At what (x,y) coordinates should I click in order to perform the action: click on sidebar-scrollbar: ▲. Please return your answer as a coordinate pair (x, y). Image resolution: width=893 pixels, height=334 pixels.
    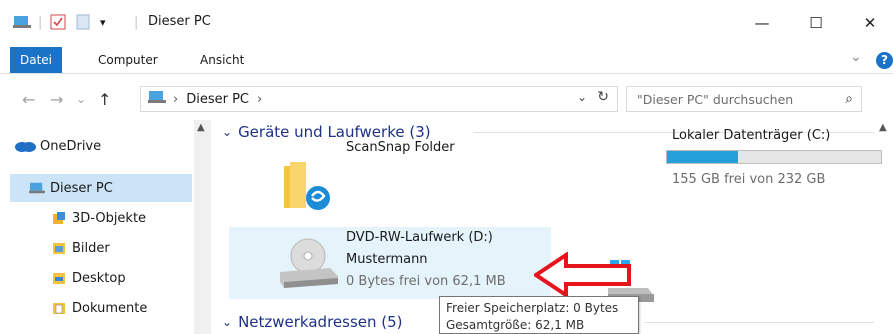
    Looking at the image, I should click on (202, 227).